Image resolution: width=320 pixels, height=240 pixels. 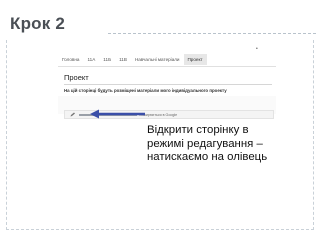 What do you see at coordinates (207, 157) in the screenshot?
I see `instruction-line-3: натискаємо на олівець` at bounding box center [207, 157].